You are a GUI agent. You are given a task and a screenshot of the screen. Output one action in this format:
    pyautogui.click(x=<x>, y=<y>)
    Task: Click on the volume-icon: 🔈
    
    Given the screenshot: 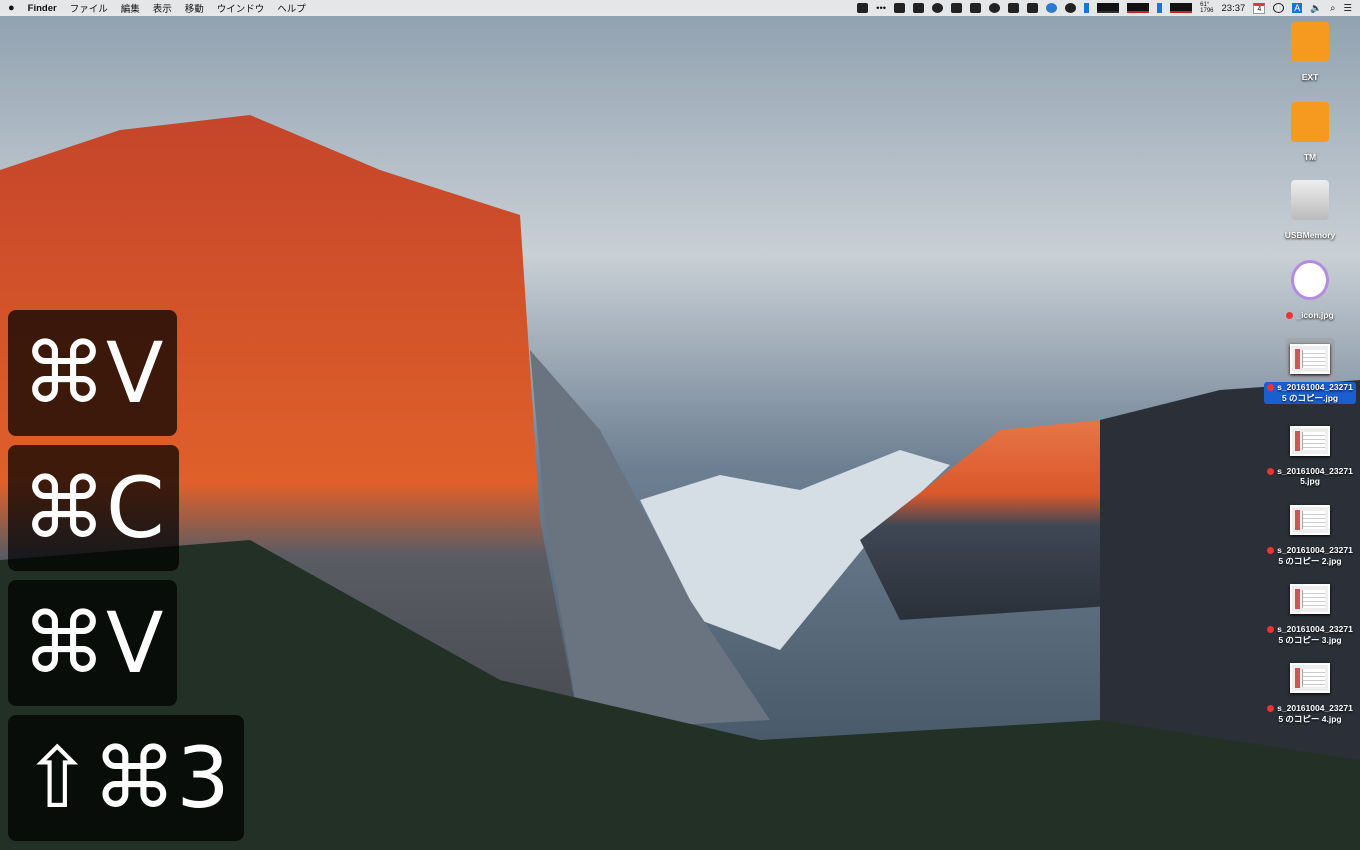 What is the action you would take?
    pyautogui.click(x=1316, y=8)
    